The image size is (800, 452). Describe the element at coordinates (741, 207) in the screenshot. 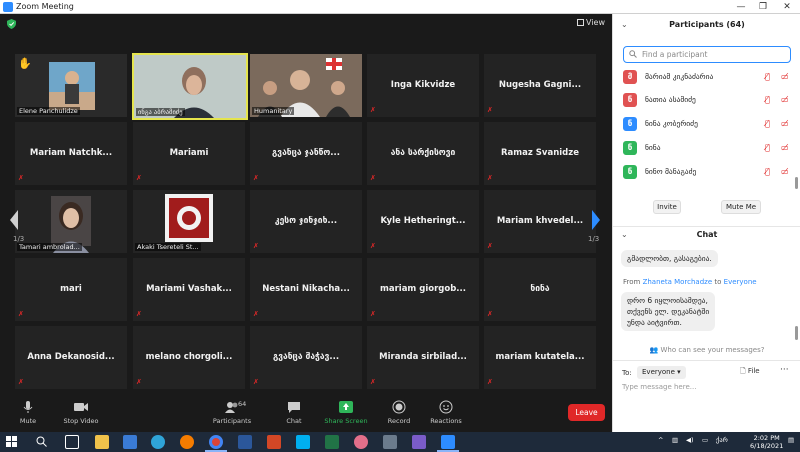

I see `mute-me-button: Mute Me` at that location.